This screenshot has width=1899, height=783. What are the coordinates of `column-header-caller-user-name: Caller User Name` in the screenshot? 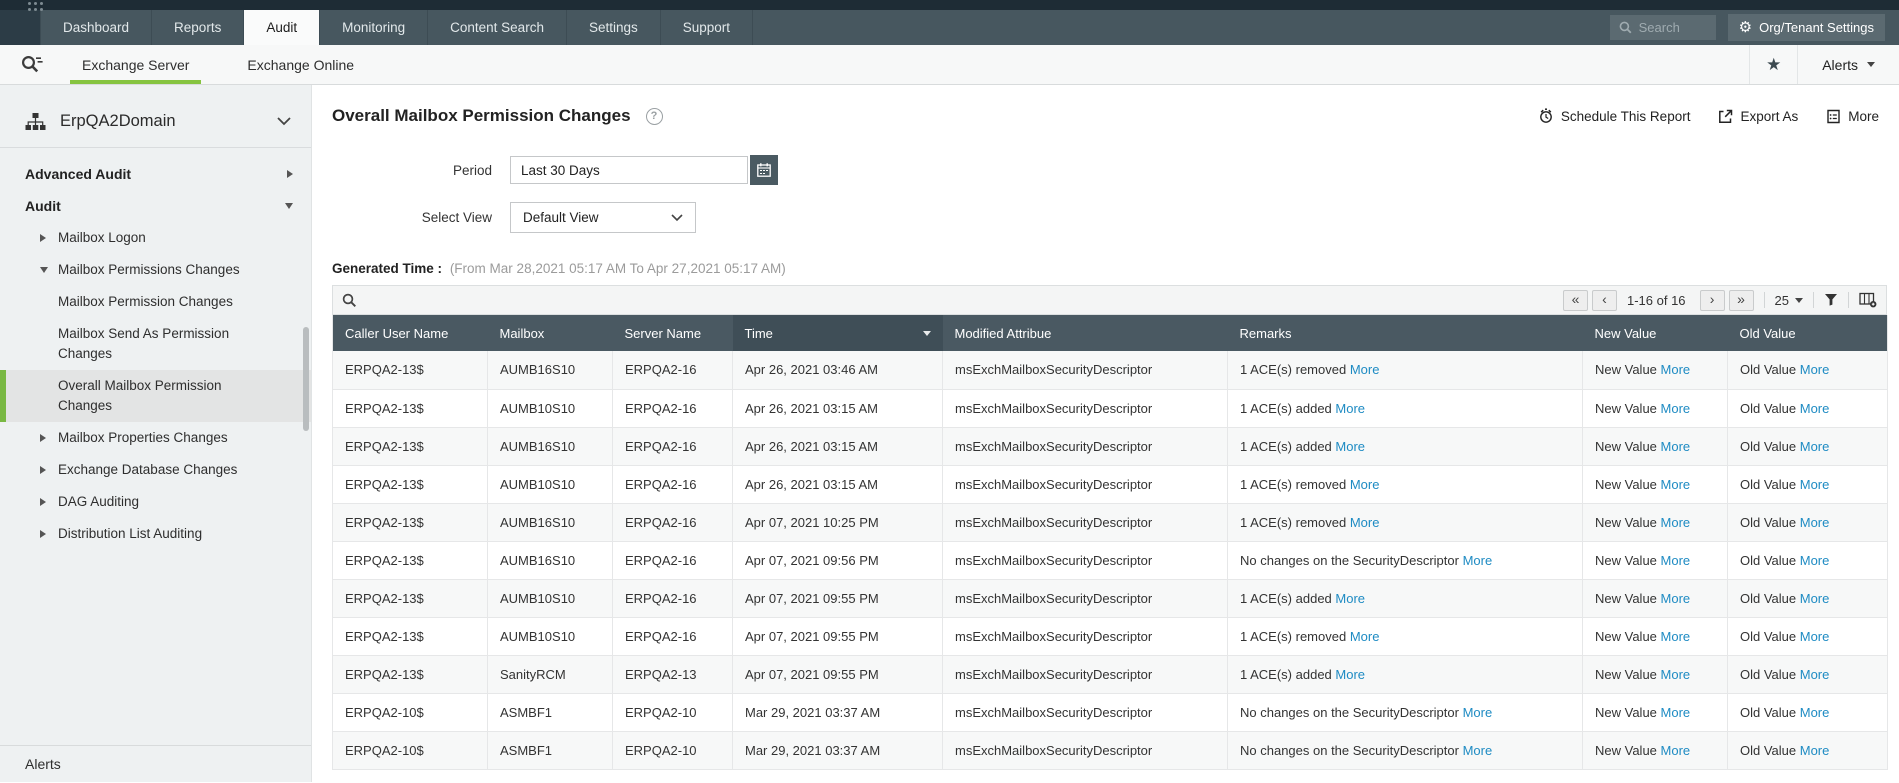 It's located at (410, 333).